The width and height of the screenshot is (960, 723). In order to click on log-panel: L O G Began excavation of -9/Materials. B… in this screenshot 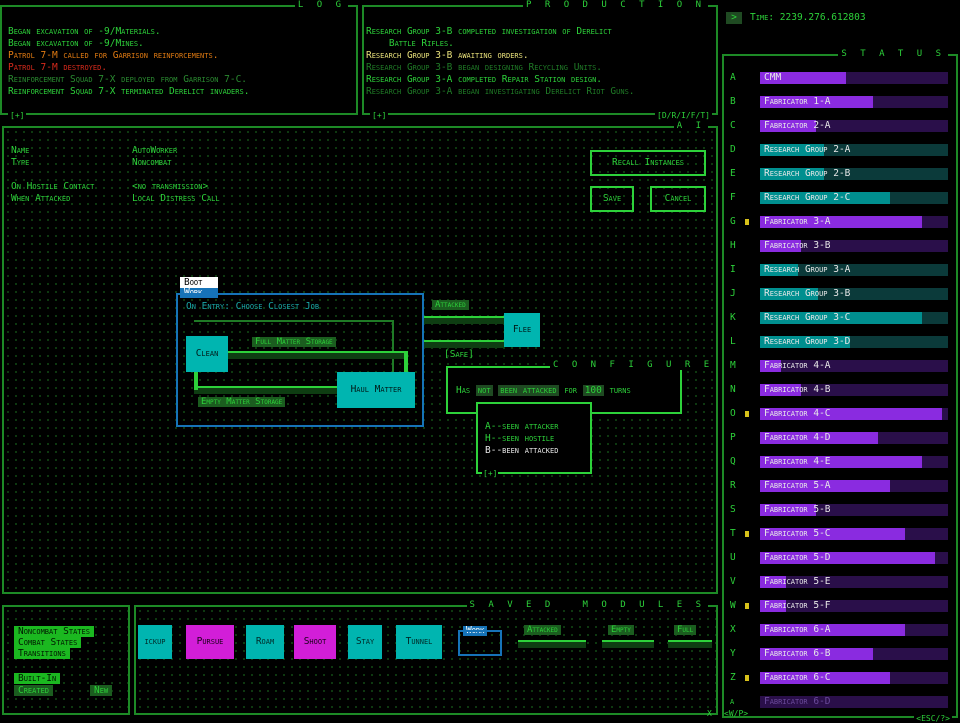, I will do `click(179, 60)`.